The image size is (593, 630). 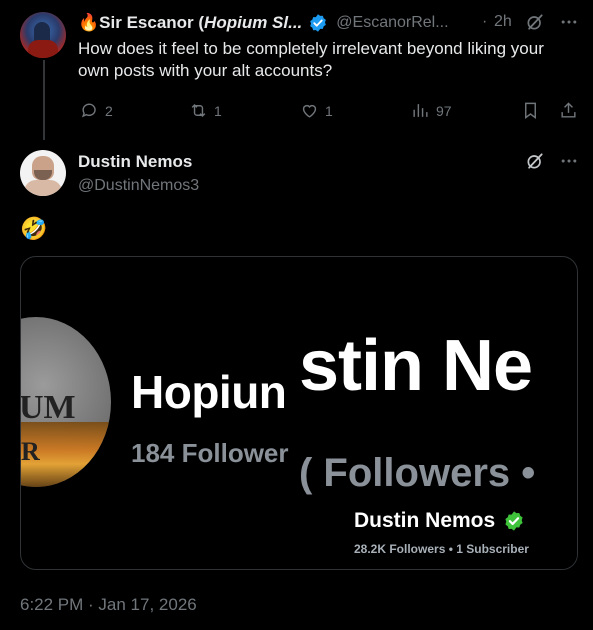 I want to click on thread-line, so click(x=44, y=100).